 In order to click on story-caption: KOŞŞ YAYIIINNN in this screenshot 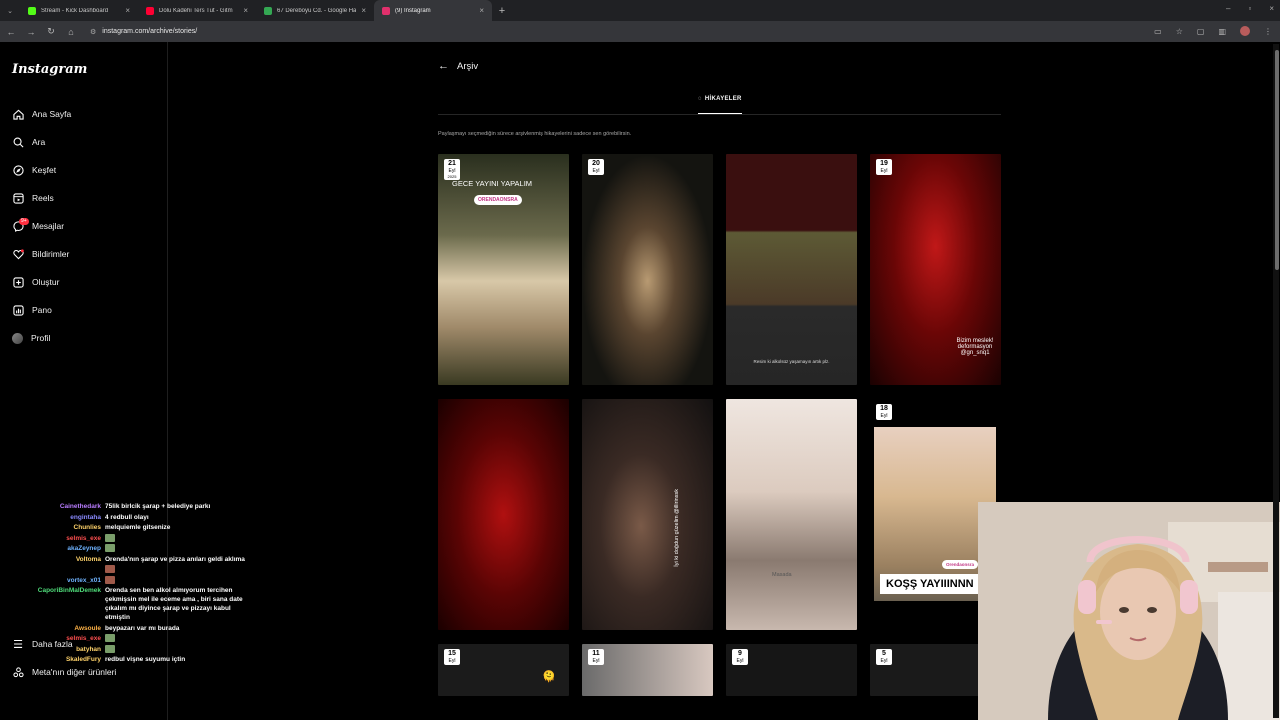, I will do `click(930, 584)`.